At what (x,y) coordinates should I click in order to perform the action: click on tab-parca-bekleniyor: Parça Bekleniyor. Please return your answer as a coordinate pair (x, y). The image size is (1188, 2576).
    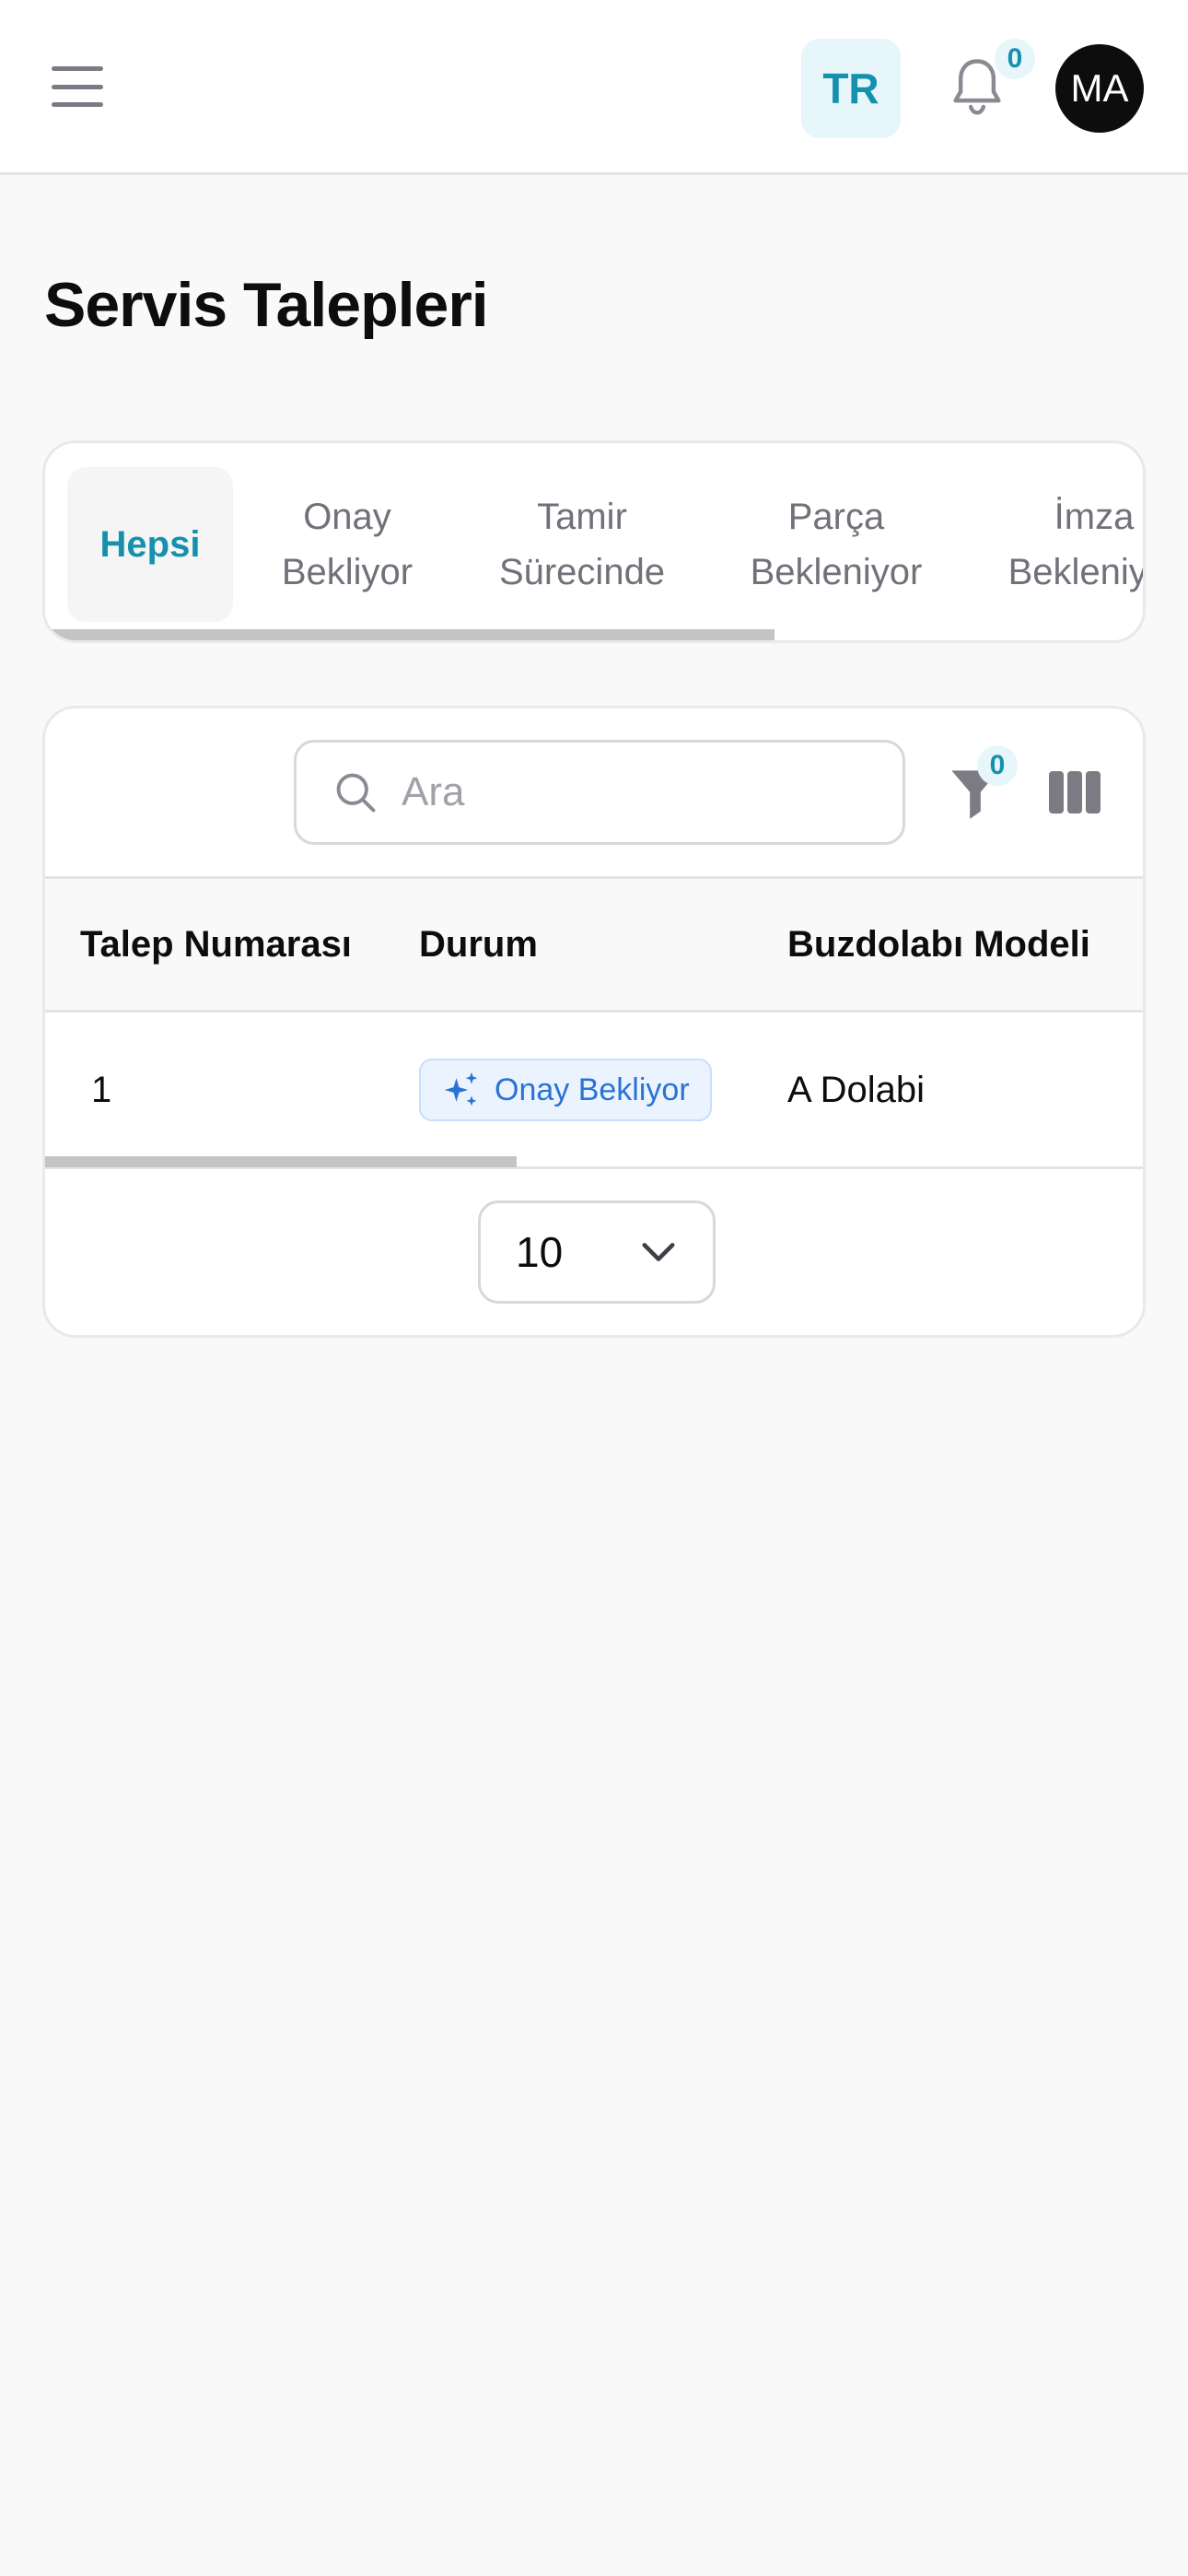
    Looking at the image, I should click on (836, 544).